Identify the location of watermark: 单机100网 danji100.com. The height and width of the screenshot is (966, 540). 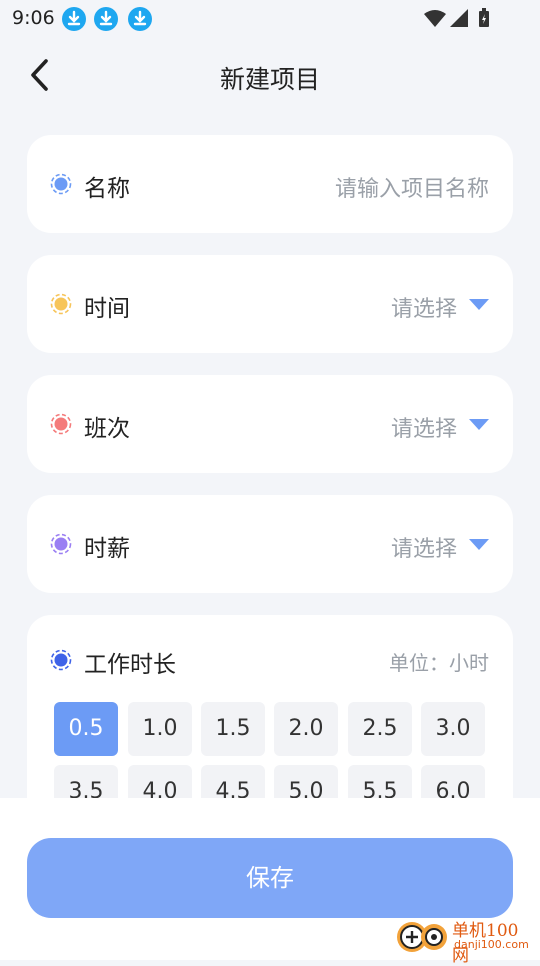
(464, 941).